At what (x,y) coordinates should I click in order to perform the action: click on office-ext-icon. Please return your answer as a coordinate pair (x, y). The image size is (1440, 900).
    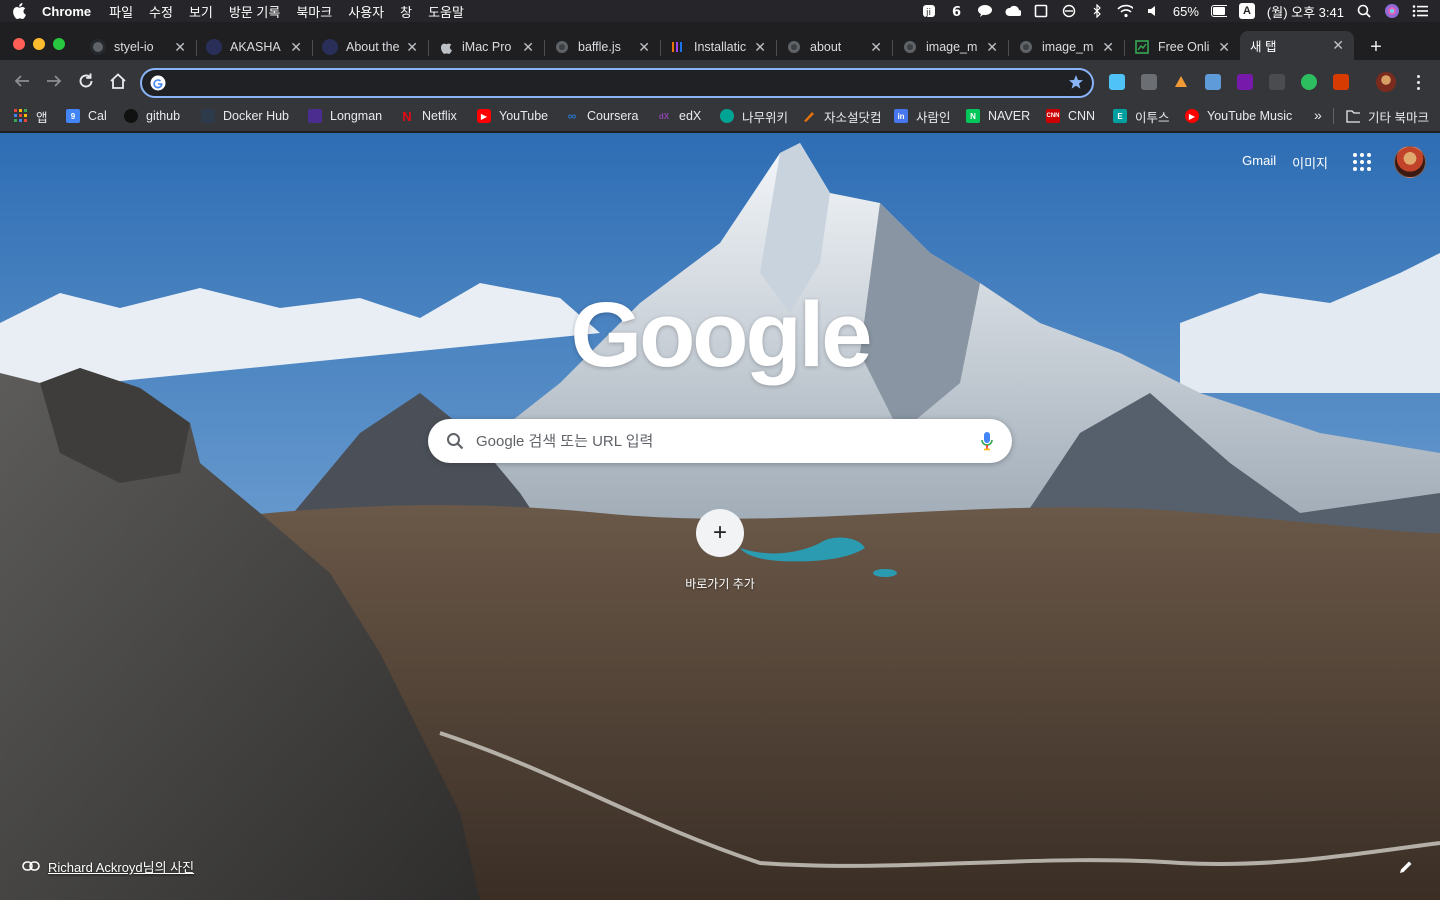
    Looking at the image, I should click on (1341, 82).